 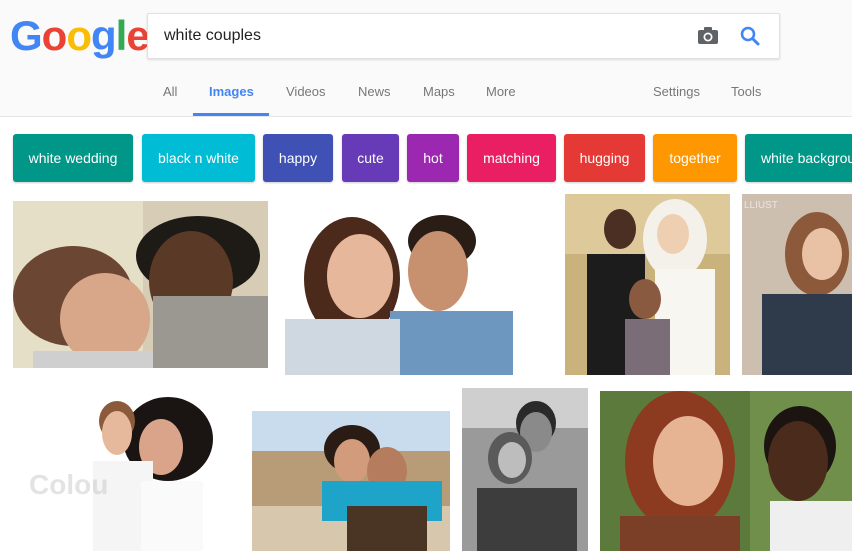 What do you see at coordinates (370, 158) in the screenshot?
I see `chip-cute: cute` at bounding box center [370, 158].